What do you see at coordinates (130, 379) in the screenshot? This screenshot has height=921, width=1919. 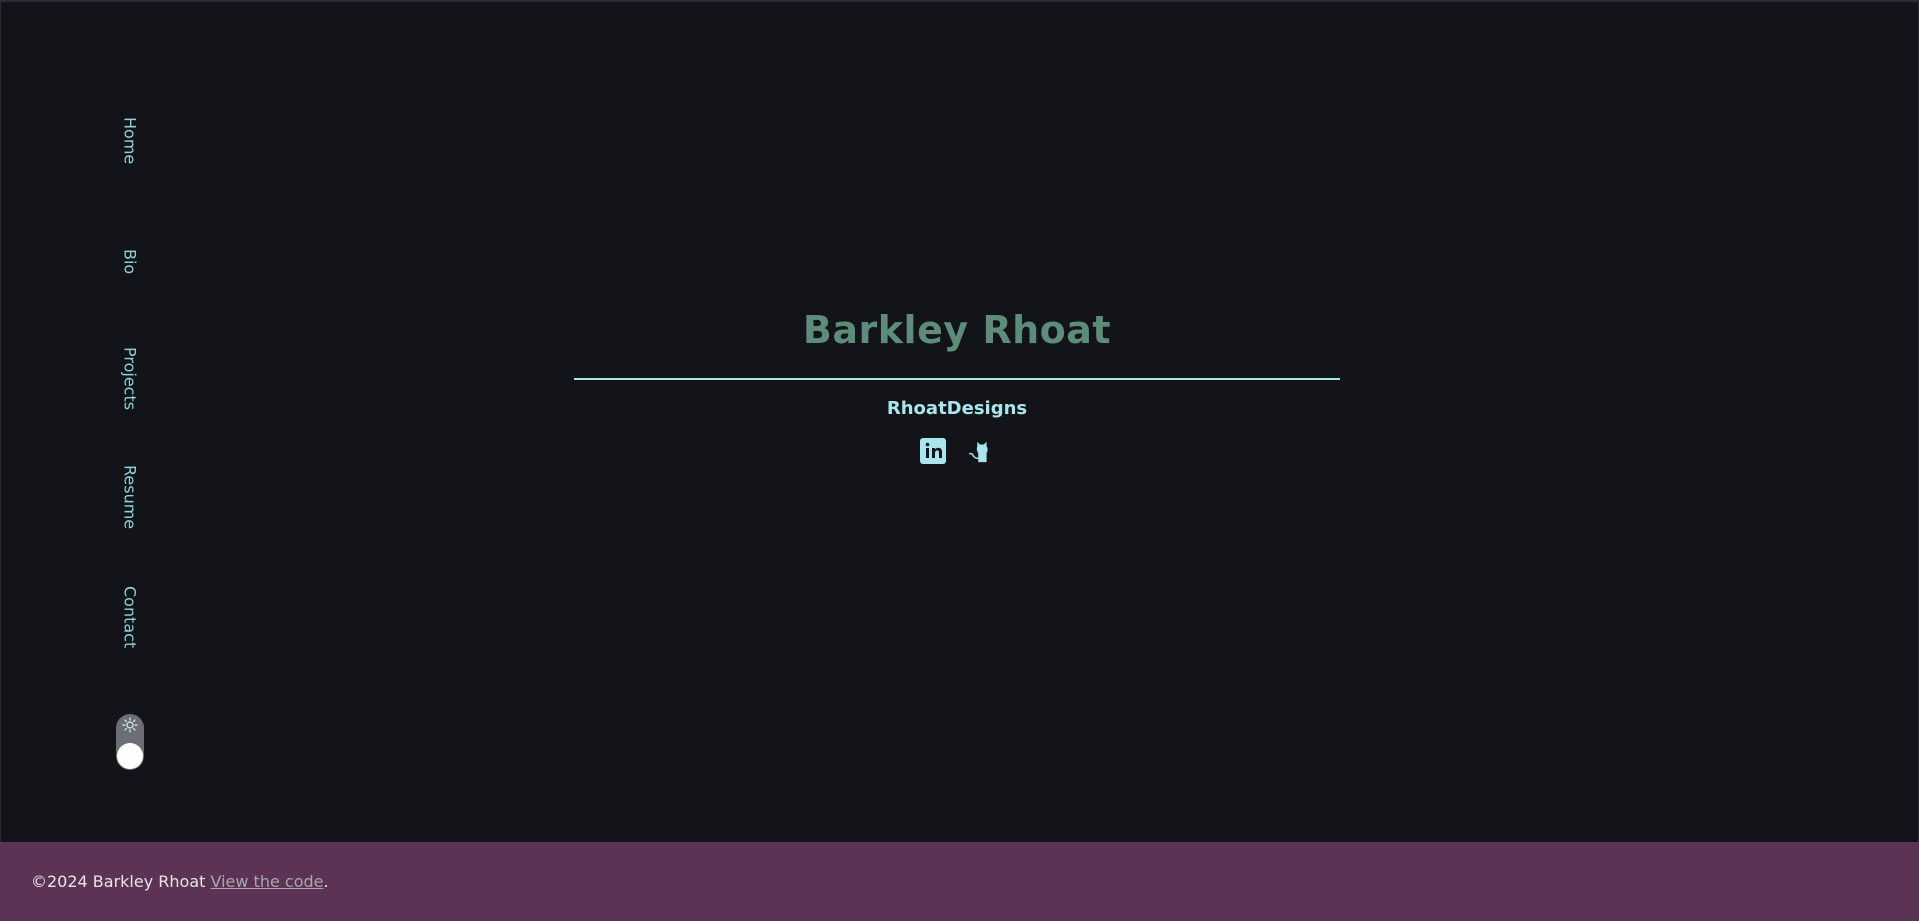 I see `nav-item-projects: Projects` at bounding box center [130, 379].